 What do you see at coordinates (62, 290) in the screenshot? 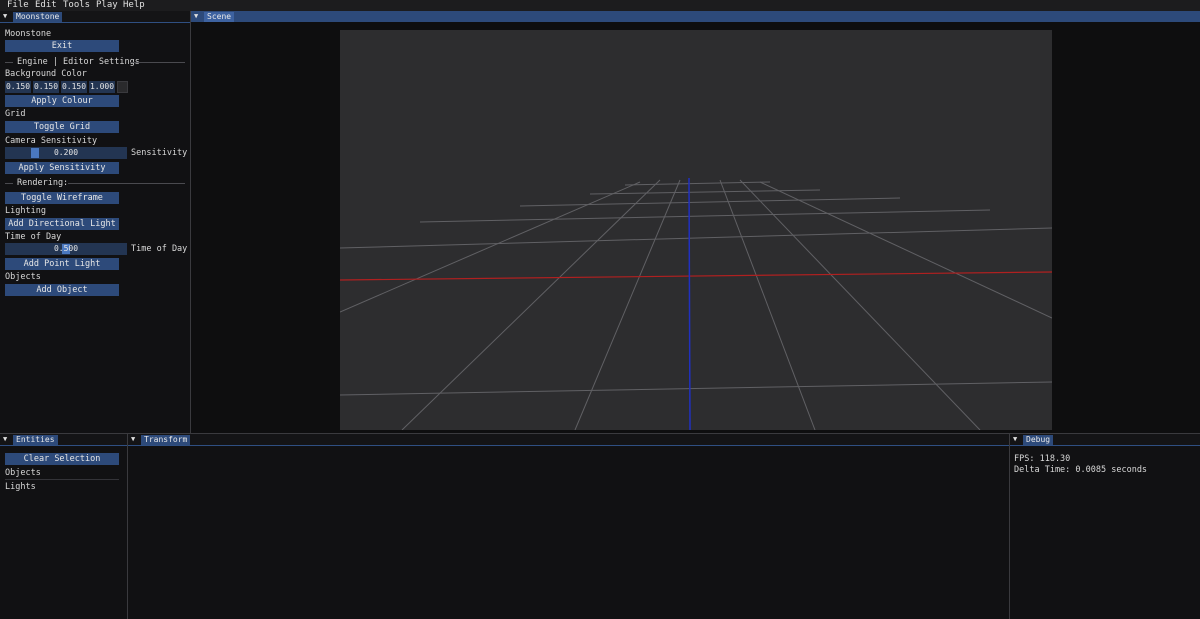
I see `add-object-button: Add Object` at bounding box center [62, 290].